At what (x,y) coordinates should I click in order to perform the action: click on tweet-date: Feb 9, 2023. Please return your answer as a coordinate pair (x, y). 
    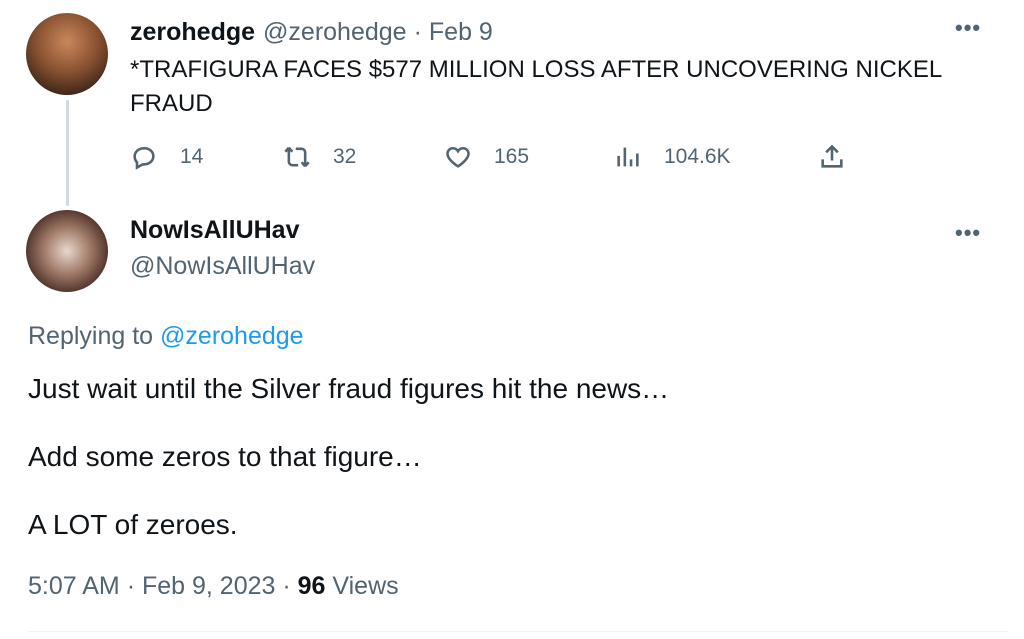
    Looking at the image, I should click on (208, 586).